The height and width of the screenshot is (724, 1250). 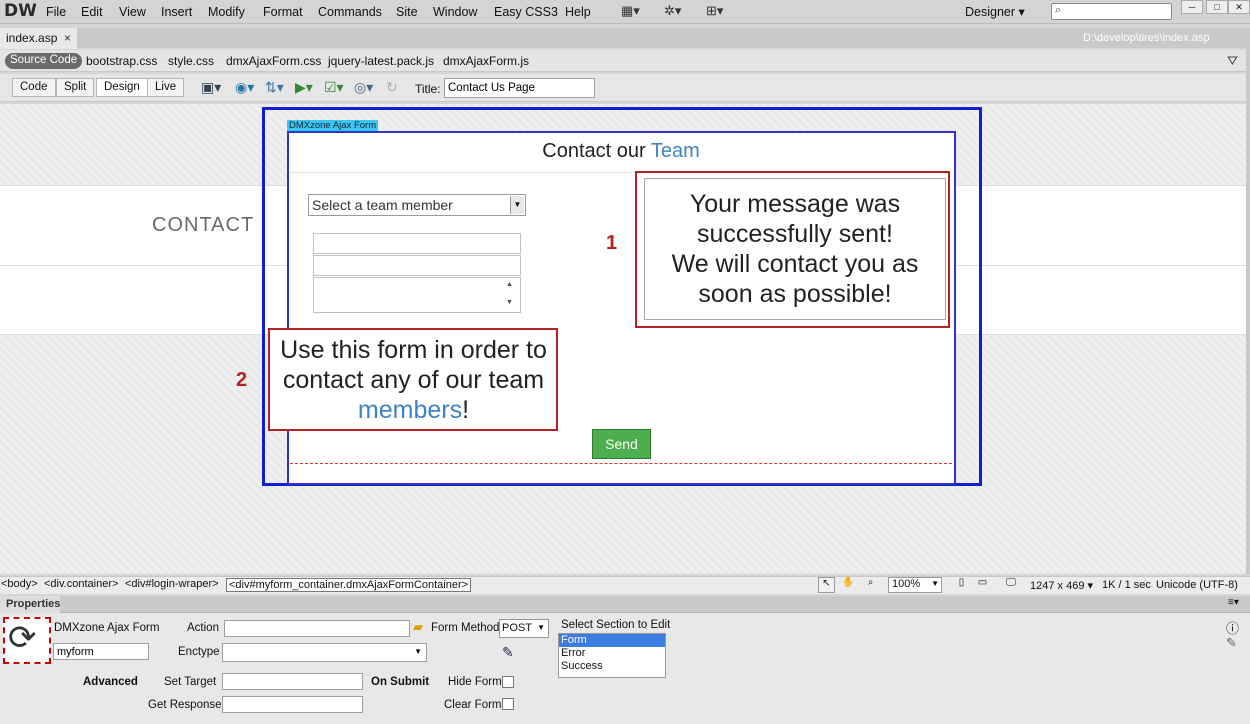 I want to click on form-method-label: Form Method, so click(x=465, y=628).